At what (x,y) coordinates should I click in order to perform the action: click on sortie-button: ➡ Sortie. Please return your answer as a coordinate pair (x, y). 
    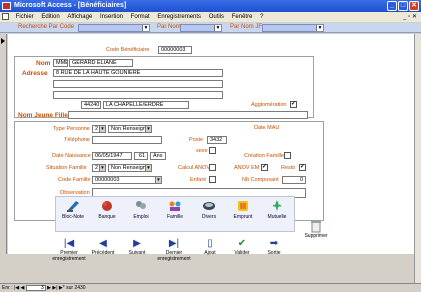
    Looking at the image, I should click on (274, 247).